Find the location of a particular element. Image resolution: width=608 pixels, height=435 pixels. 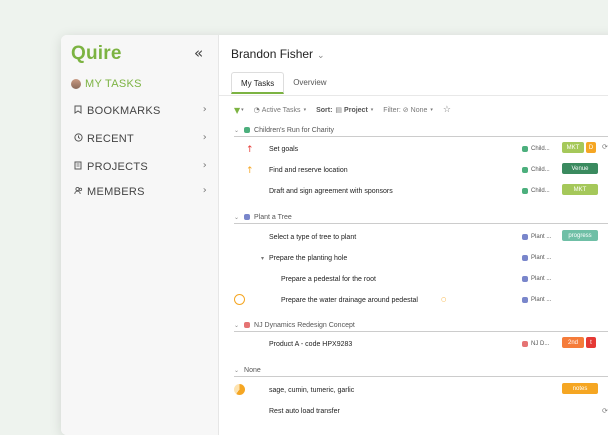

task-row: ↑ Set goals Child... MKT D ⟳ is located at coordinates (413, 152).